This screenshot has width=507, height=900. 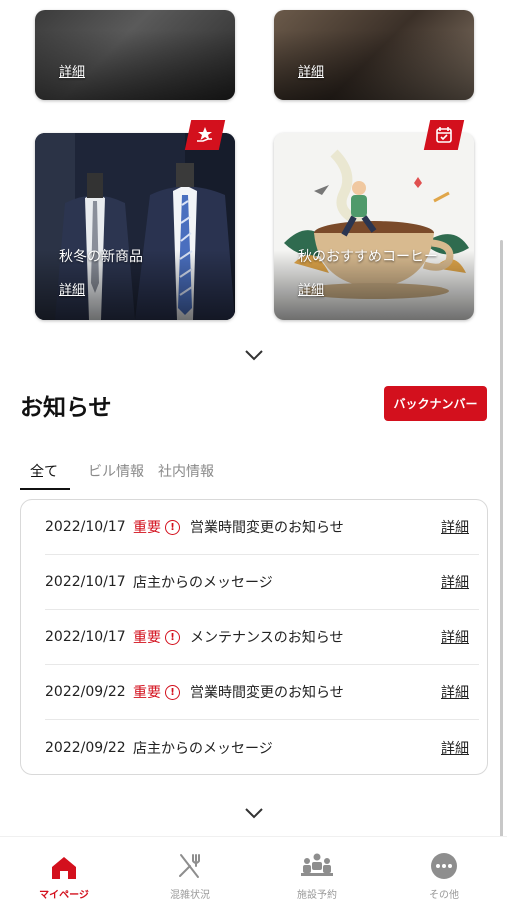 What do you see at coordinates (501, 540) in the screenshot?
I see `scrollbar` at bounding box center [501, 540].